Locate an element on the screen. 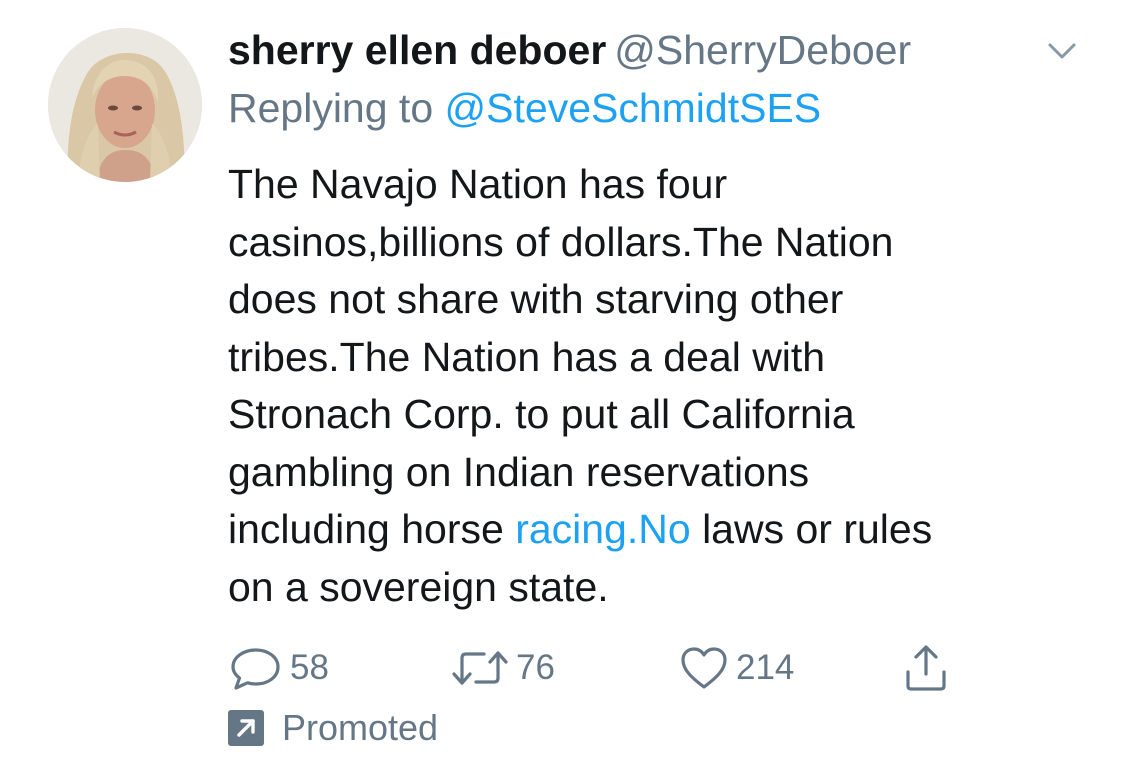  tweet-text-line: including horse racing.No laws or rules is located at coordinates (658, 530).